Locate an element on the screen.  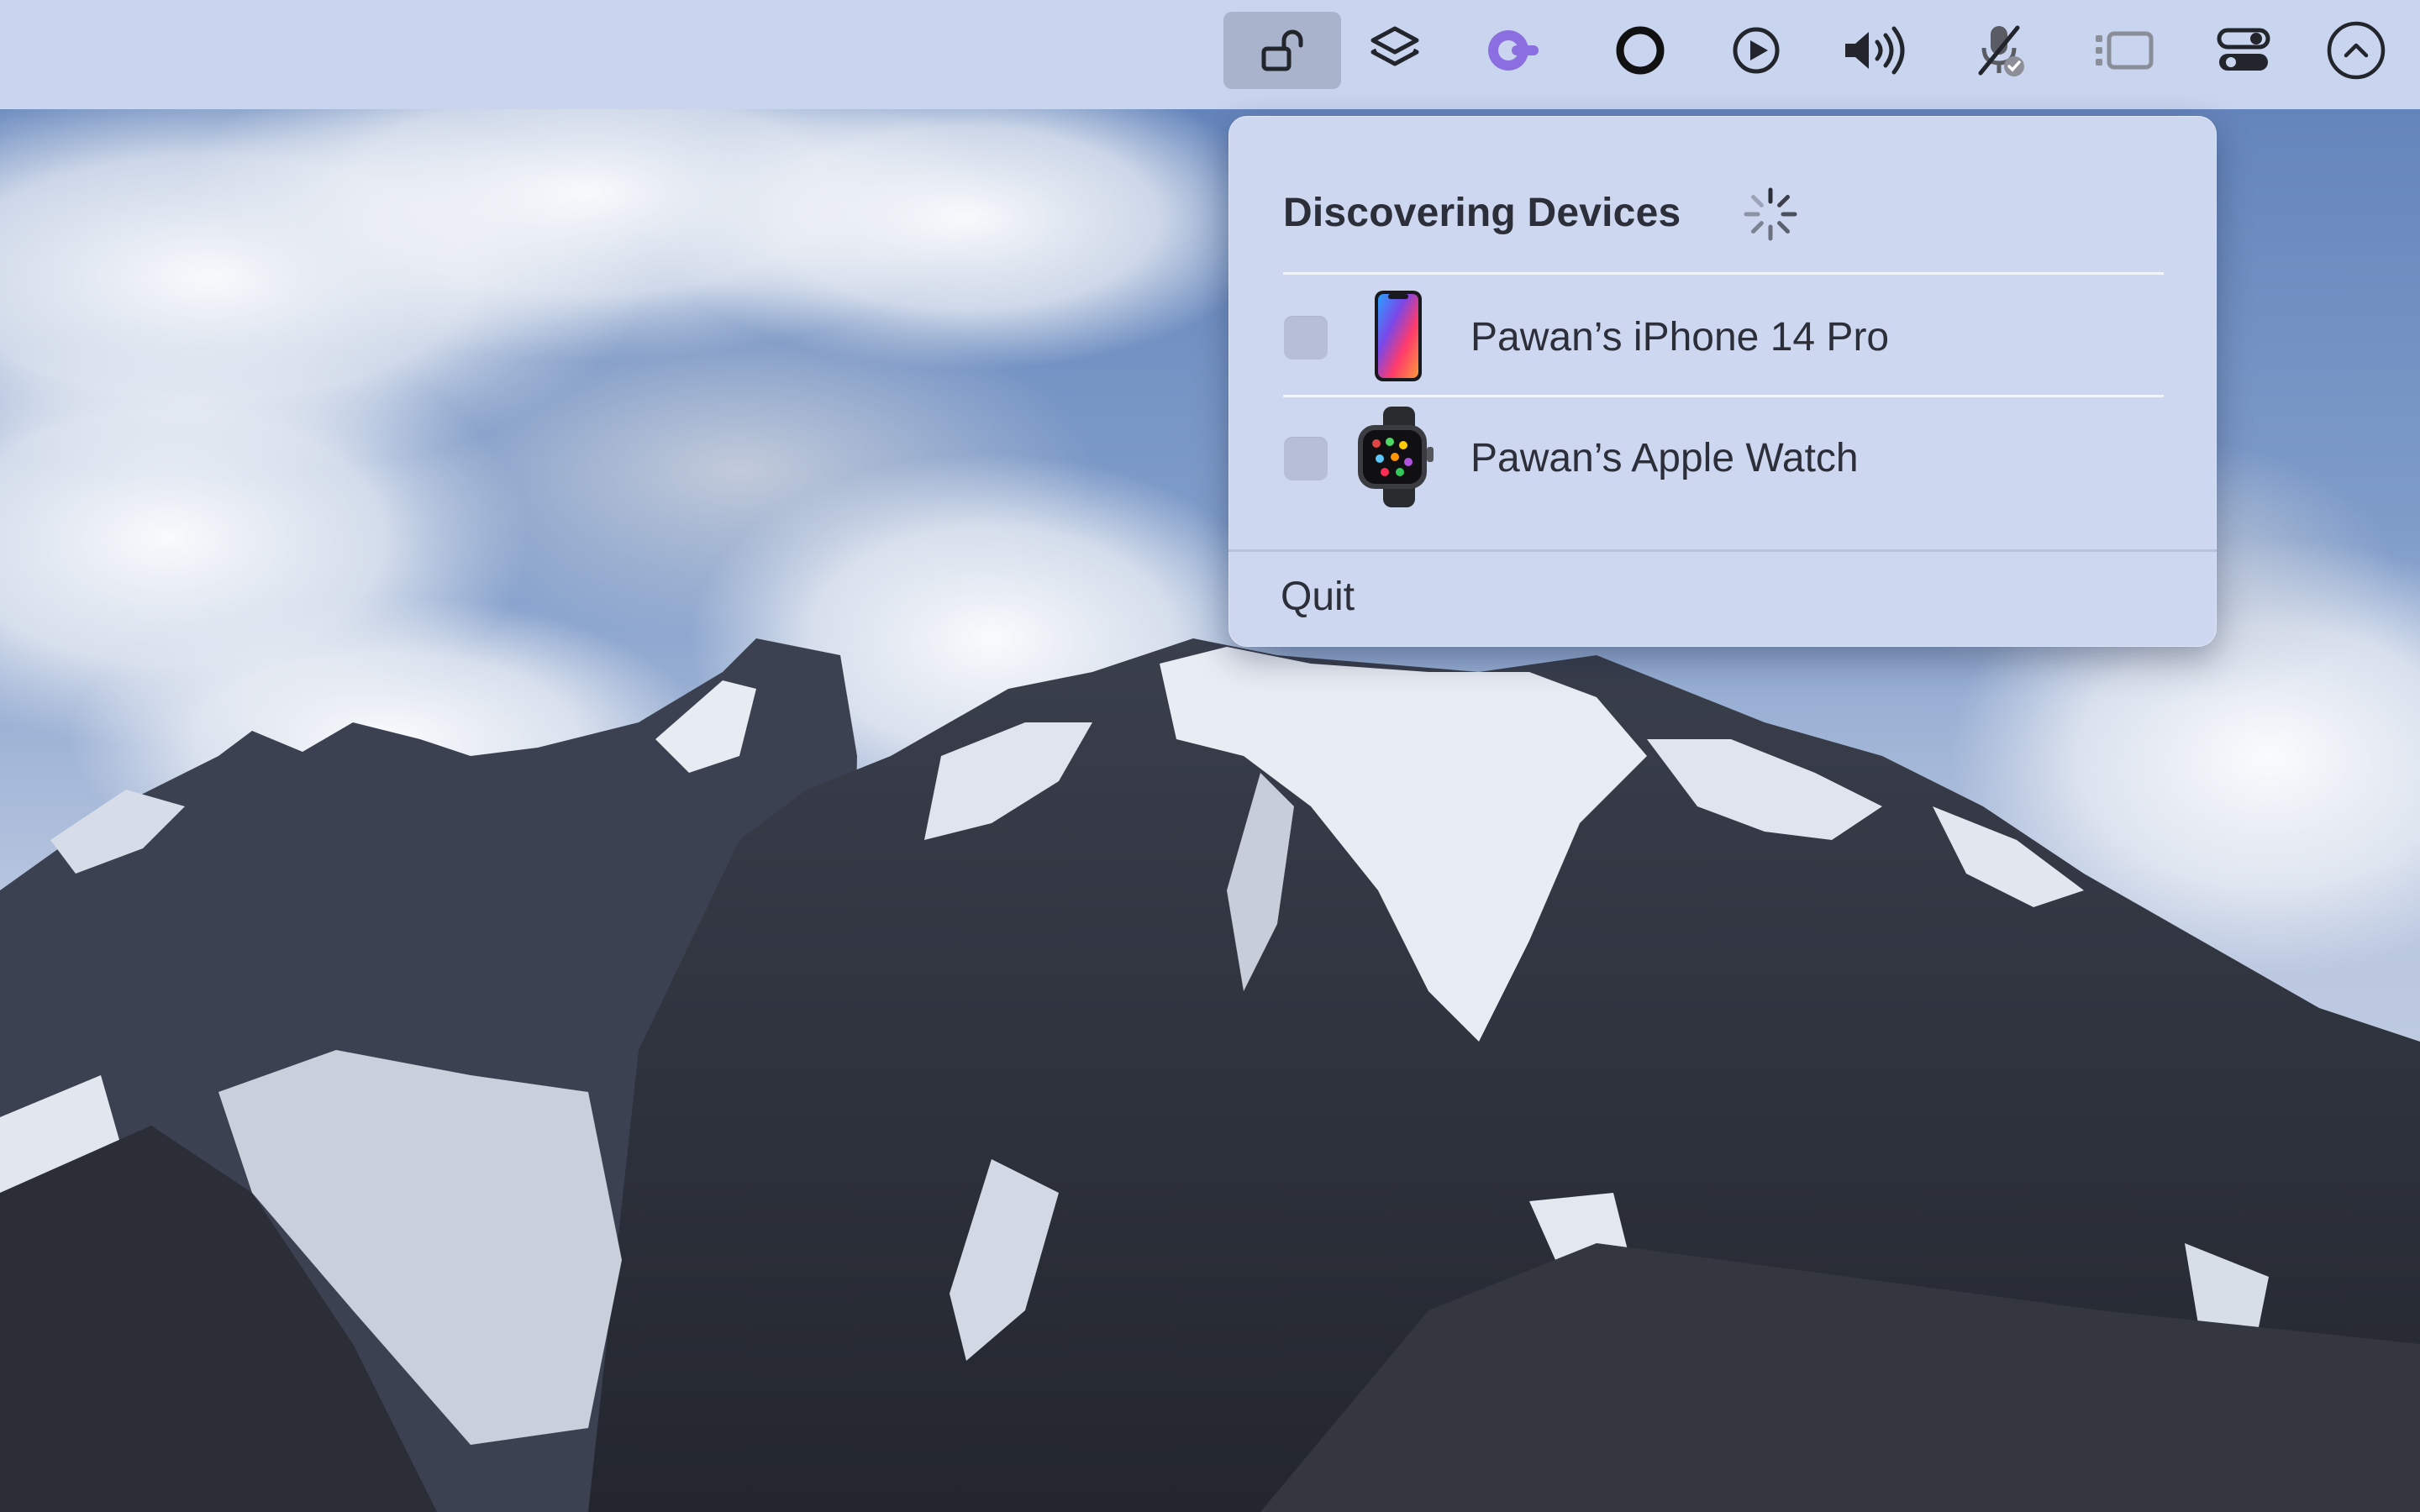
play-circle-icon is located at coordinates (1756, 50).